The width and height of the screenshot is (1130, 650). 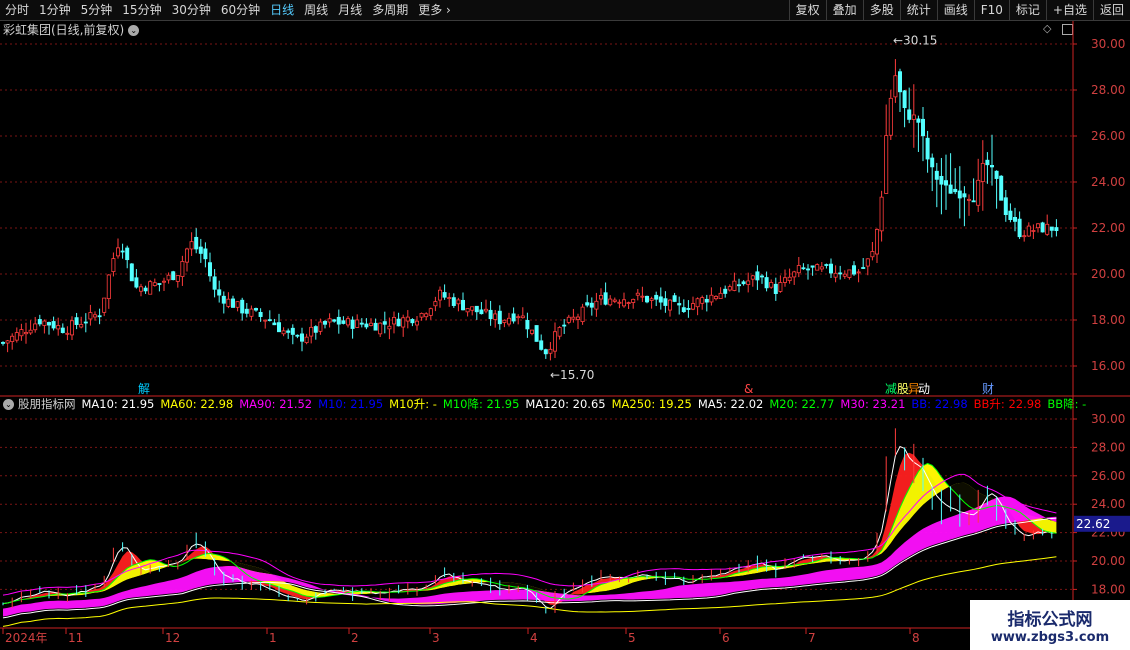 I want to click on time-label-0: 2024年, so click(x=26, y=638).